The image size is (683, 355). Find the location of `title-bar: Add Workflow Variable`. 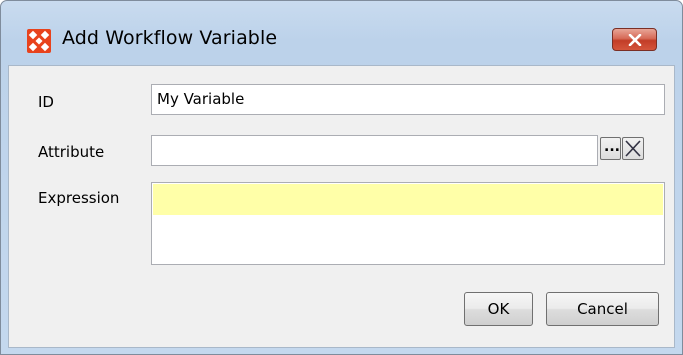

title-bar: Add Workflow Variable is located at coordinates (341, 27).